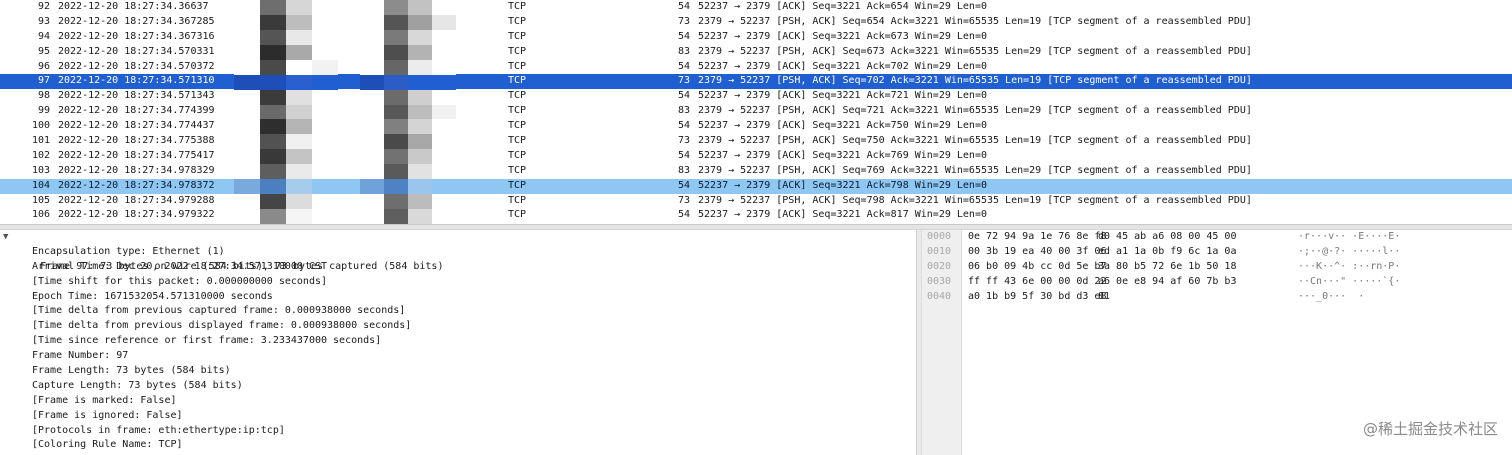 The image size is (1512, 455). I want to click on detail-line: [Frame is marked: False], so click(458, 401).